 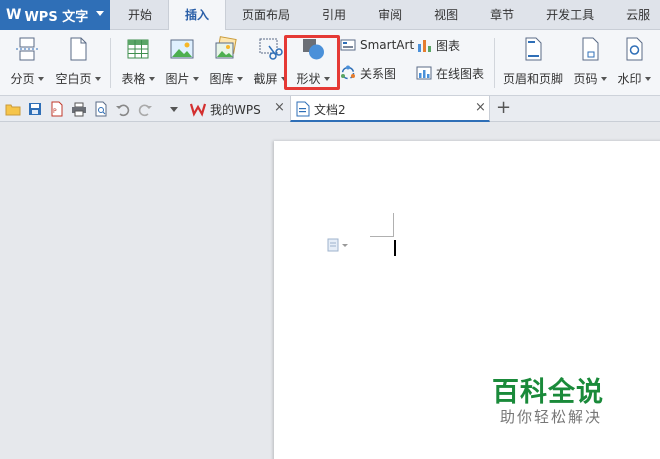 What do you see at coordinates (226, 49) in the screenshot?
I see `gallery-icon` at bounding box center [226, 49].